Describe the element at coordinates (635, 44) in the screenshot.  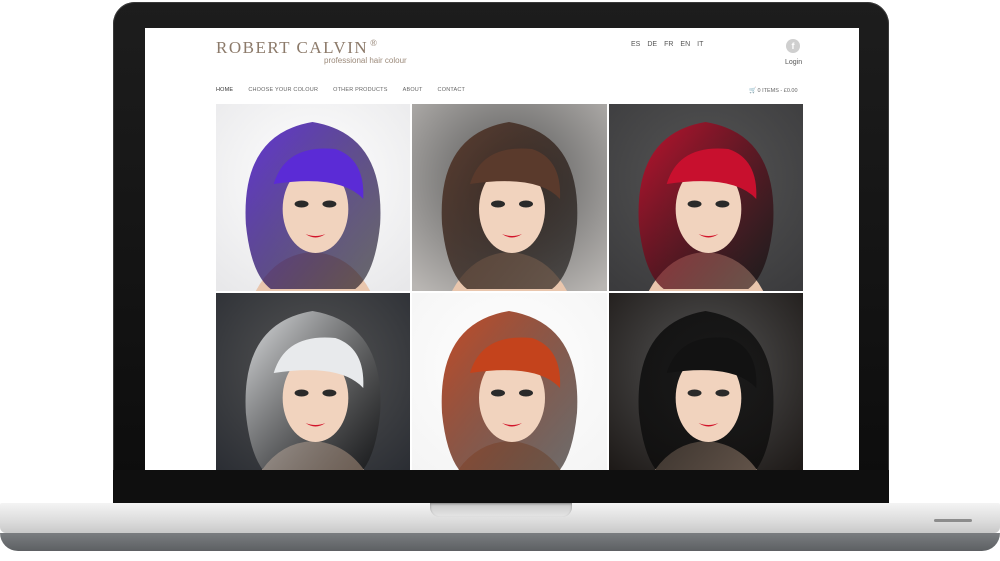
I see `language-es: ES` at that location.